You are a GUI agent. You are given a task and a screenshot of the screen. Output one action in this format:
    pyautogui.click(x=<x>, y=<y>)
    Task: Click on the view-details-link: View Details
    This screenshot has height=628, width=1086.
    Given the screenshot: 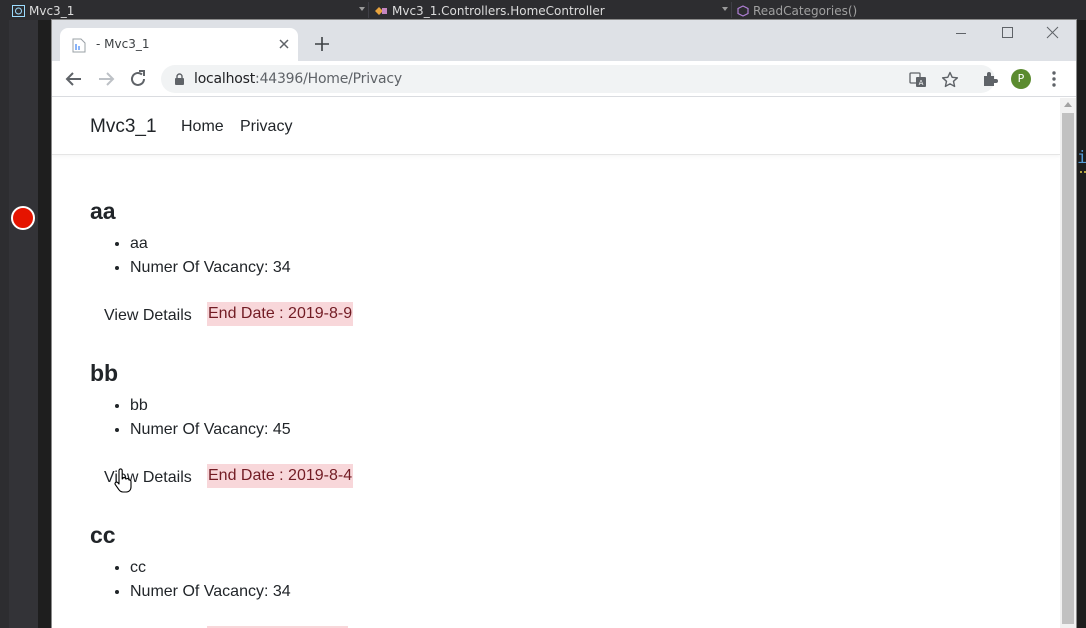 What is the action you would take?
    pyautogui.click(x=148, y=316)
    